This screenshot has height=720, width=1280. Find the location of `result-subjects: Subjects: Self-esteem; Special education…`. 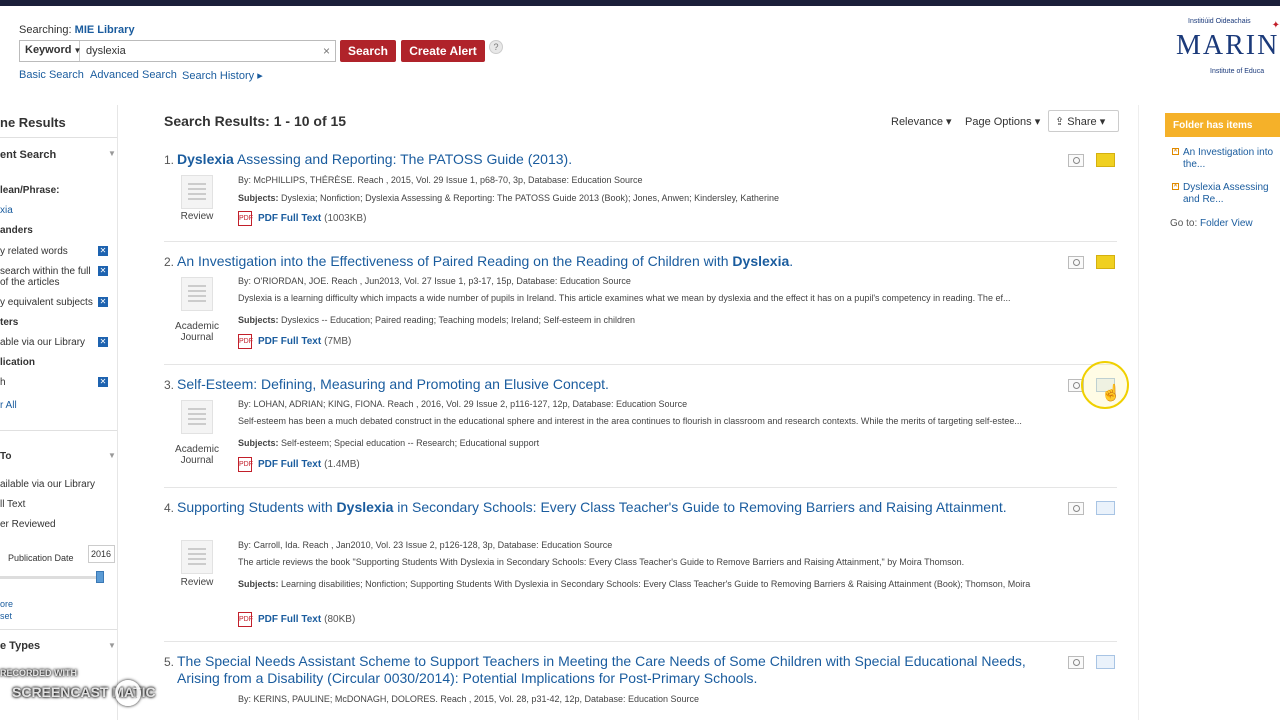

result-subjects: Subjects: Self-esteem; Special education… is located at coordinates (389, 443).